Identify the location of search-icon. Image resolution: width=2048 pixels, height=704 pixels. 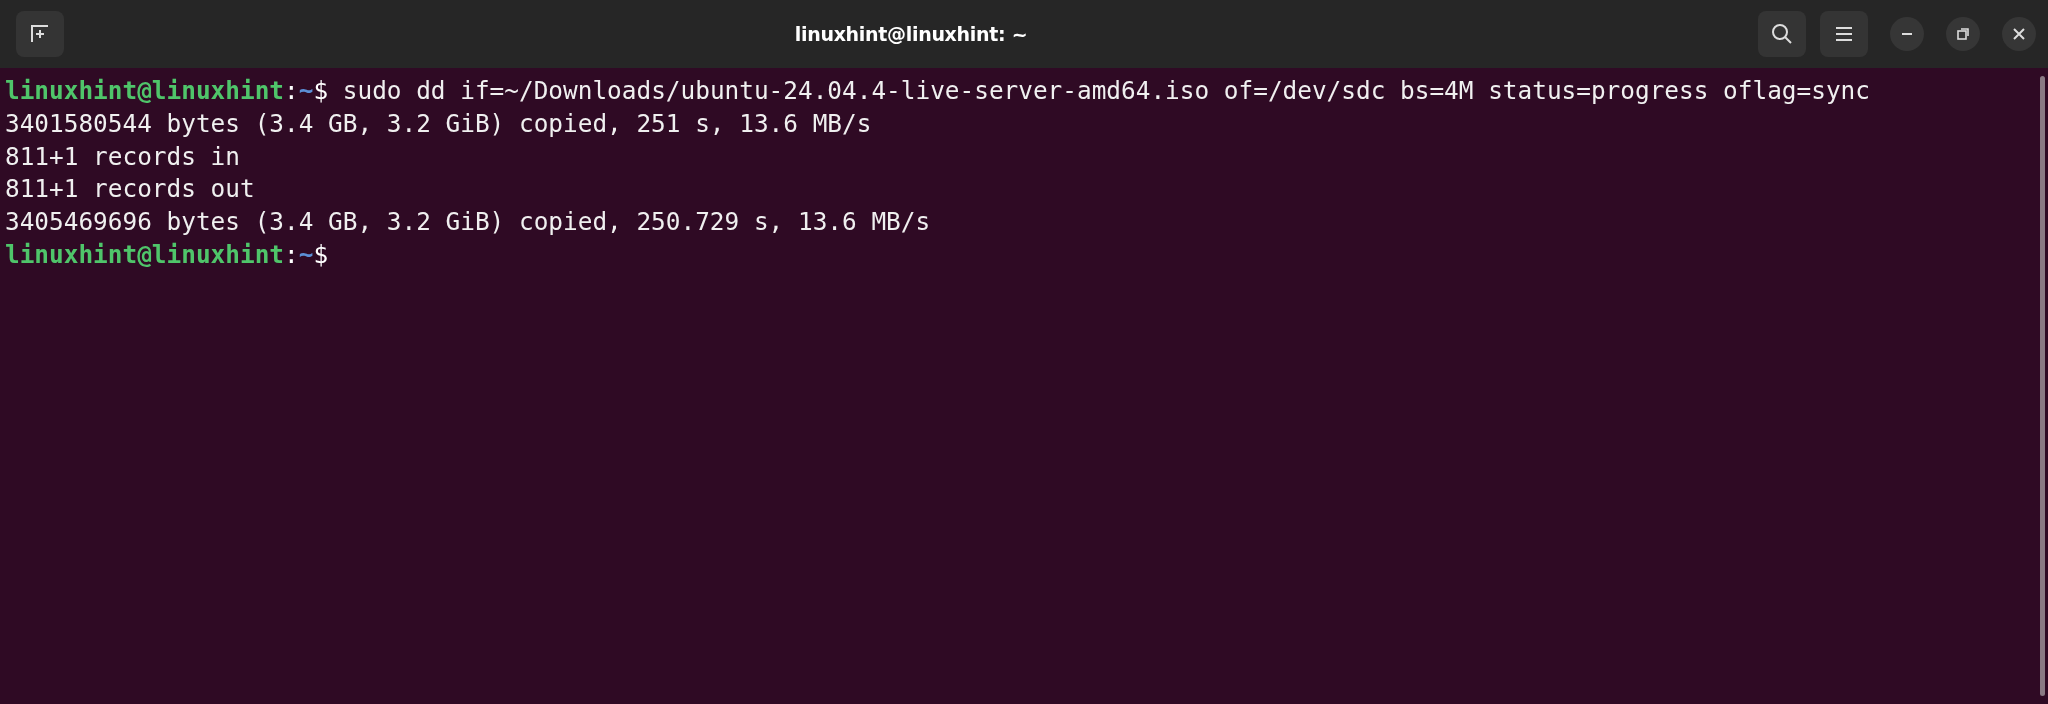
(1782, 34).